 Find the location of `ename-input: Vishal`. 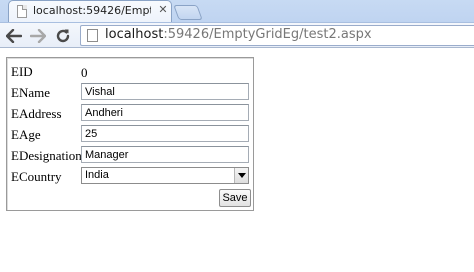

ename-input: Vishal is located at coordinates (165, 91).